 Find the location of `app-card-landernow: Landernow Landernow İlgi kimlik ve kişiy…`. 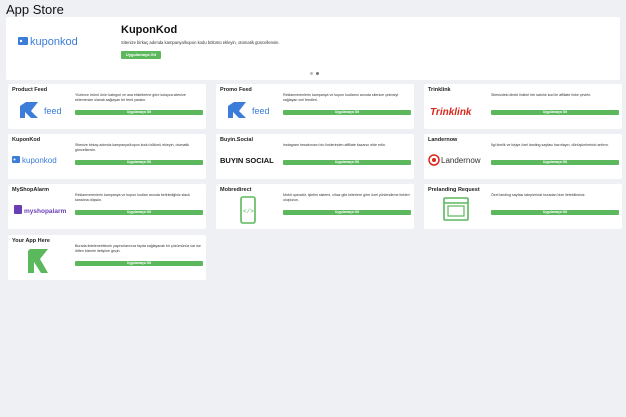

app-card-landernow: Landernow Landernow İlgi kimlik ve kişiy… is located at coordinates (523, 156).